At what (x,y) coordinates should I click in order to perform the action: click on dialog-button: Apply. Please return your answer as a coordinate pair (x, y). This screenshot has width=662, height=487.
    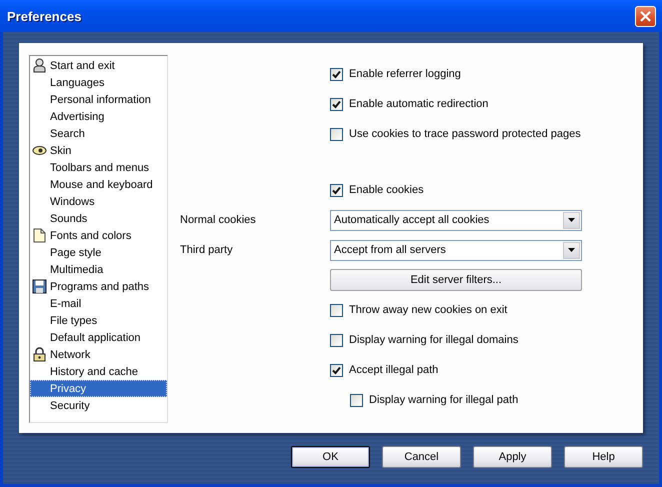
    Looking at the image, I should click on (512, 457).